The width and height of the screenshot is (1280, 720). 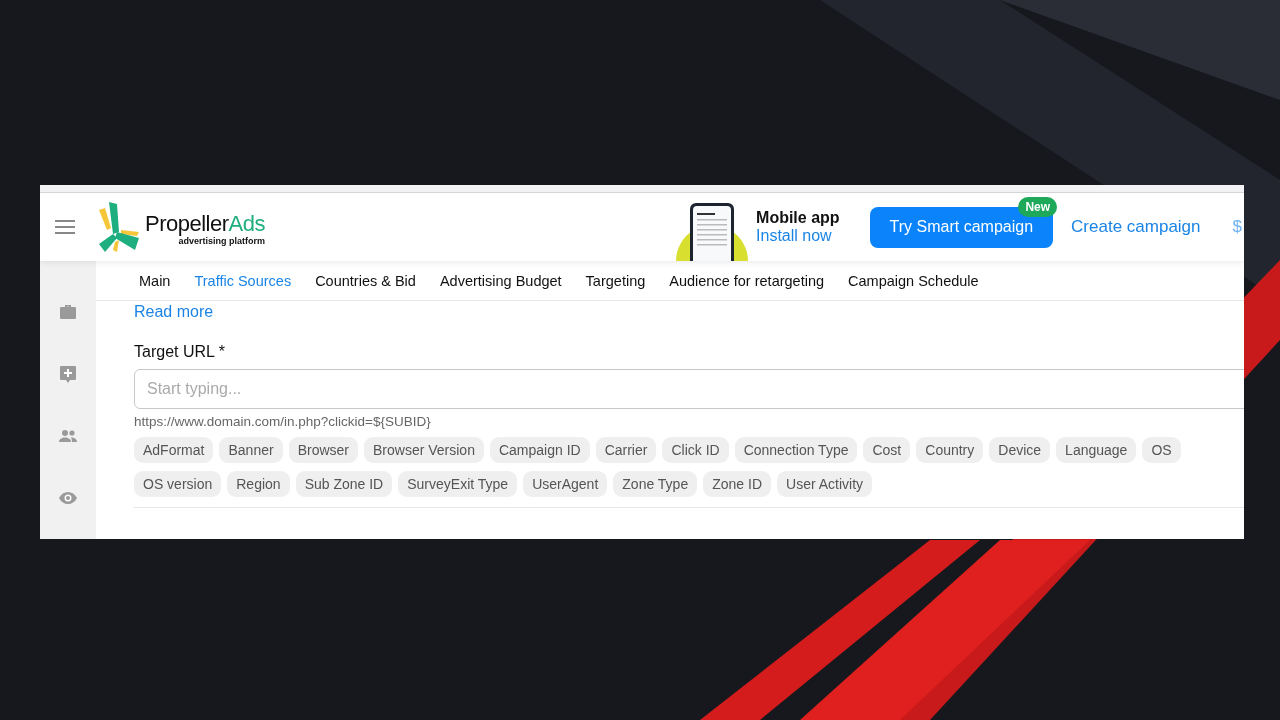 What do you see at coordinates (344, 484) in the screenshot?
I see `macro-chip: Sub Zone ID` at bounding box center [344, 484].